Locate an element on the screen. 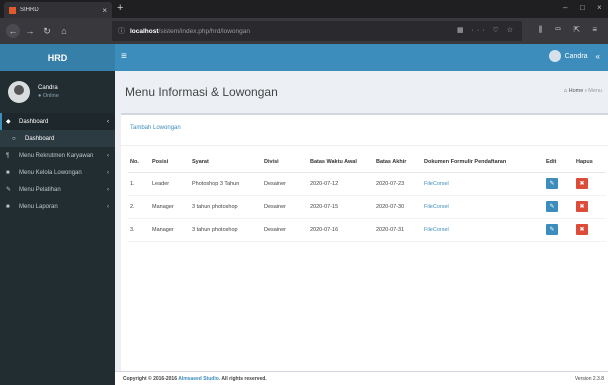 This screenshot has height=385, width=608. forward-icon: → is located at coordinates (30, 31).